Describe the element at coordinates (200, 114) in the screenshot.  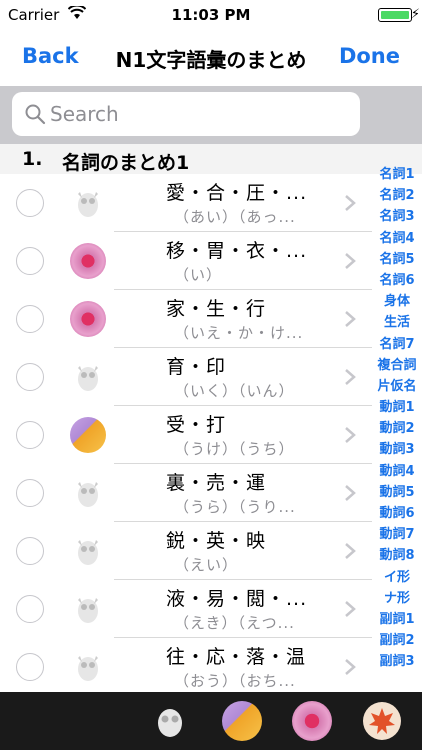
I see `search-input` at that location.